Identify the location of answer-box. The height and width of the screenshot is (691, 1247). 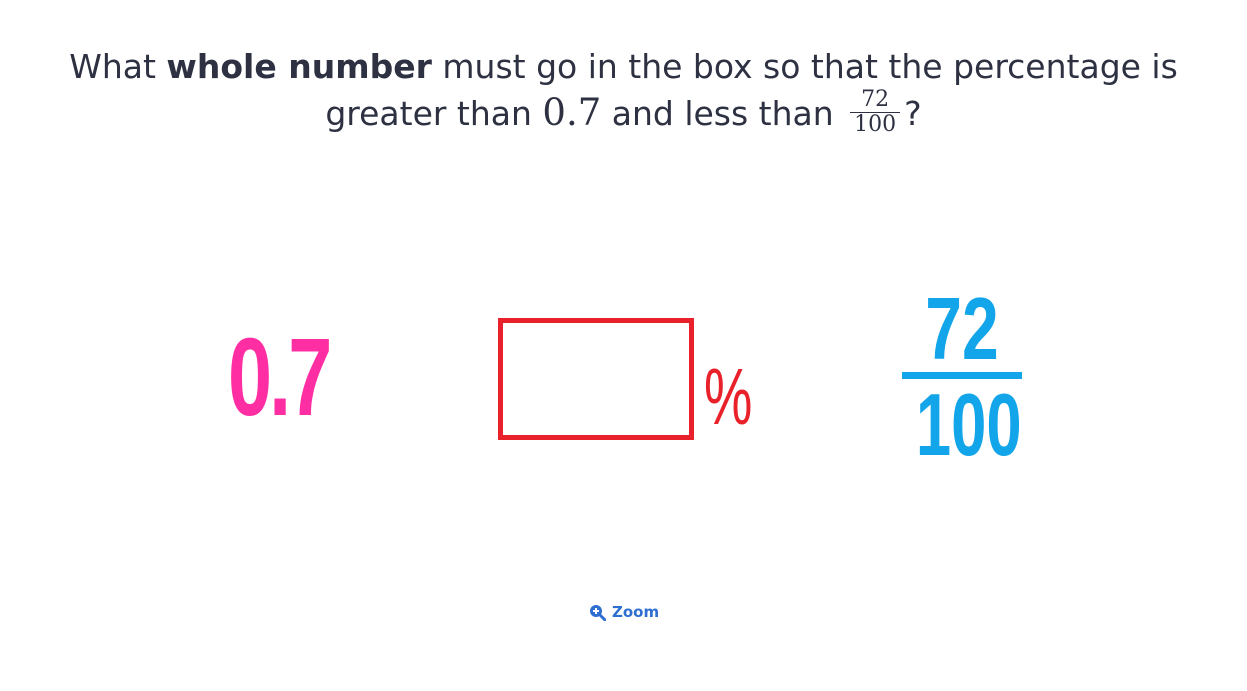
(596, 379).